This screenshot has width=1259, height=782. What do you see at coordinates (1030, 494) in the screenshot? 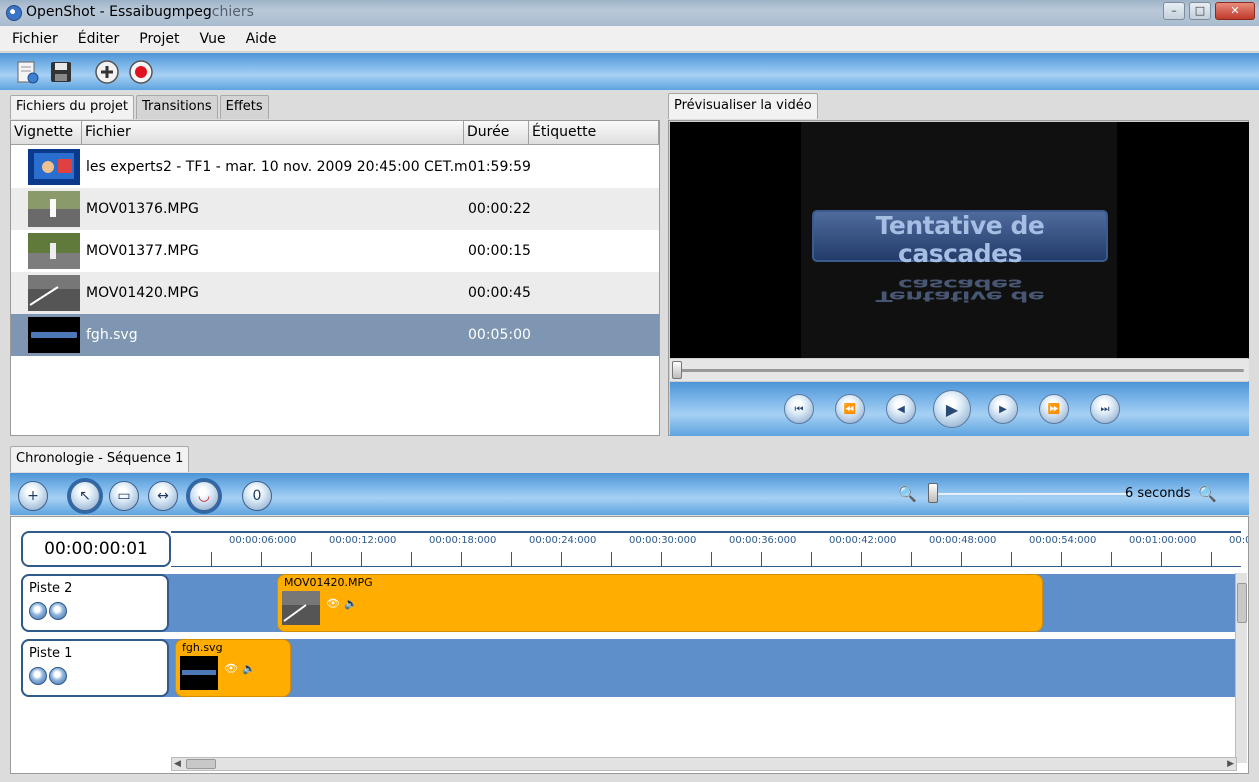
I see `zoom-slider-track` at bounding box center [1030, 494].